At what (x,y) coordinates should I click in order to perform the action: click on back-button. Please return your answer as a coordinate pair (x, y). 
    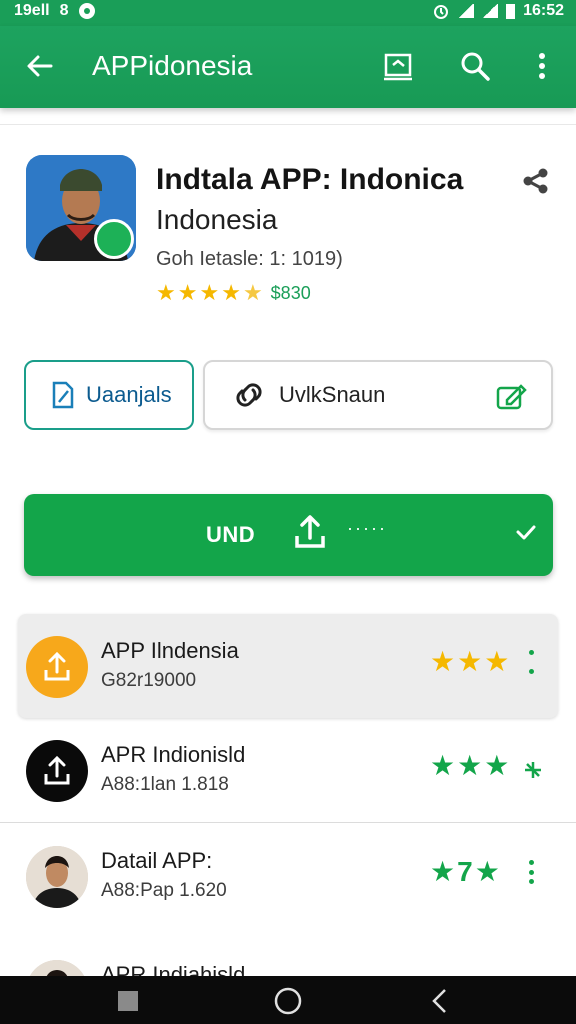
    Looking at the image, I should click on (40, 66).